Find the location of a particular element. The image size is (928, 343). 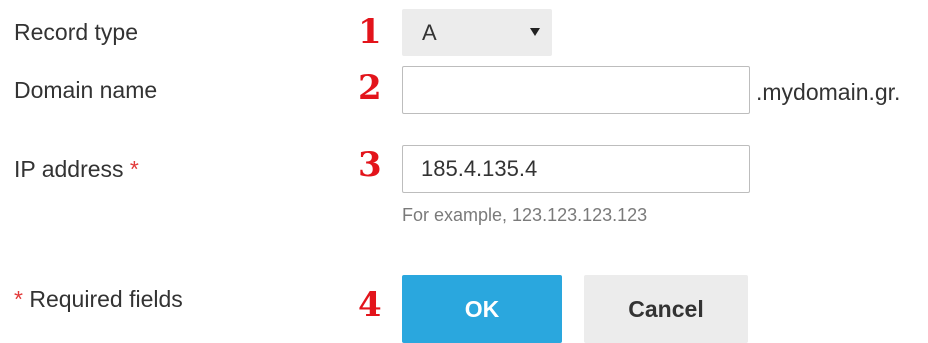

ip-address-label: IP address * is located at coordinates (76, 169).